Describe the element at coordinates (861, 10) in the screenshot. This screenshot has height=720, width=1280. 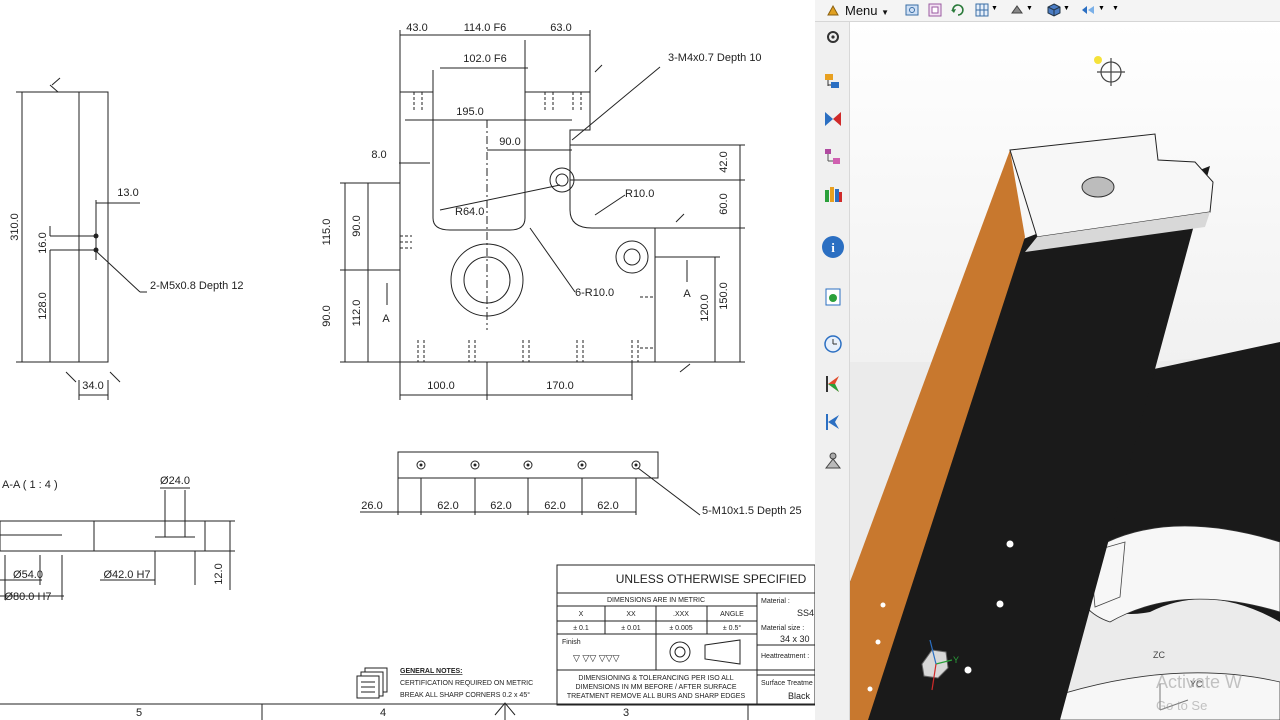
I see `menu-label: Menu` at that location.